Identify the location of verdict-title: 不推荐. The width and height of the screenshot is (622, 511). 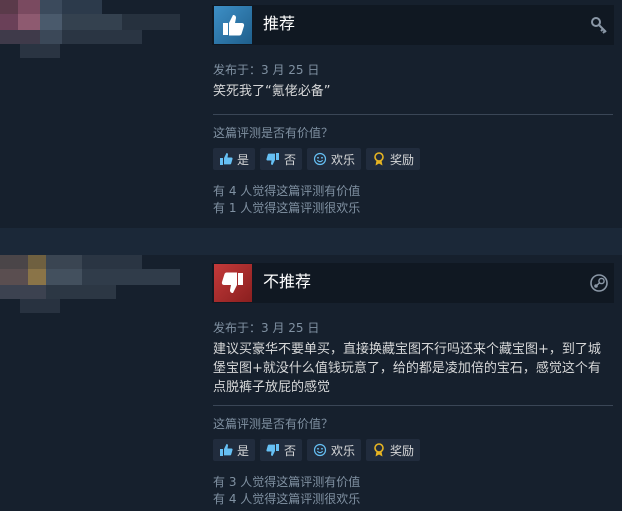
(287, 281).